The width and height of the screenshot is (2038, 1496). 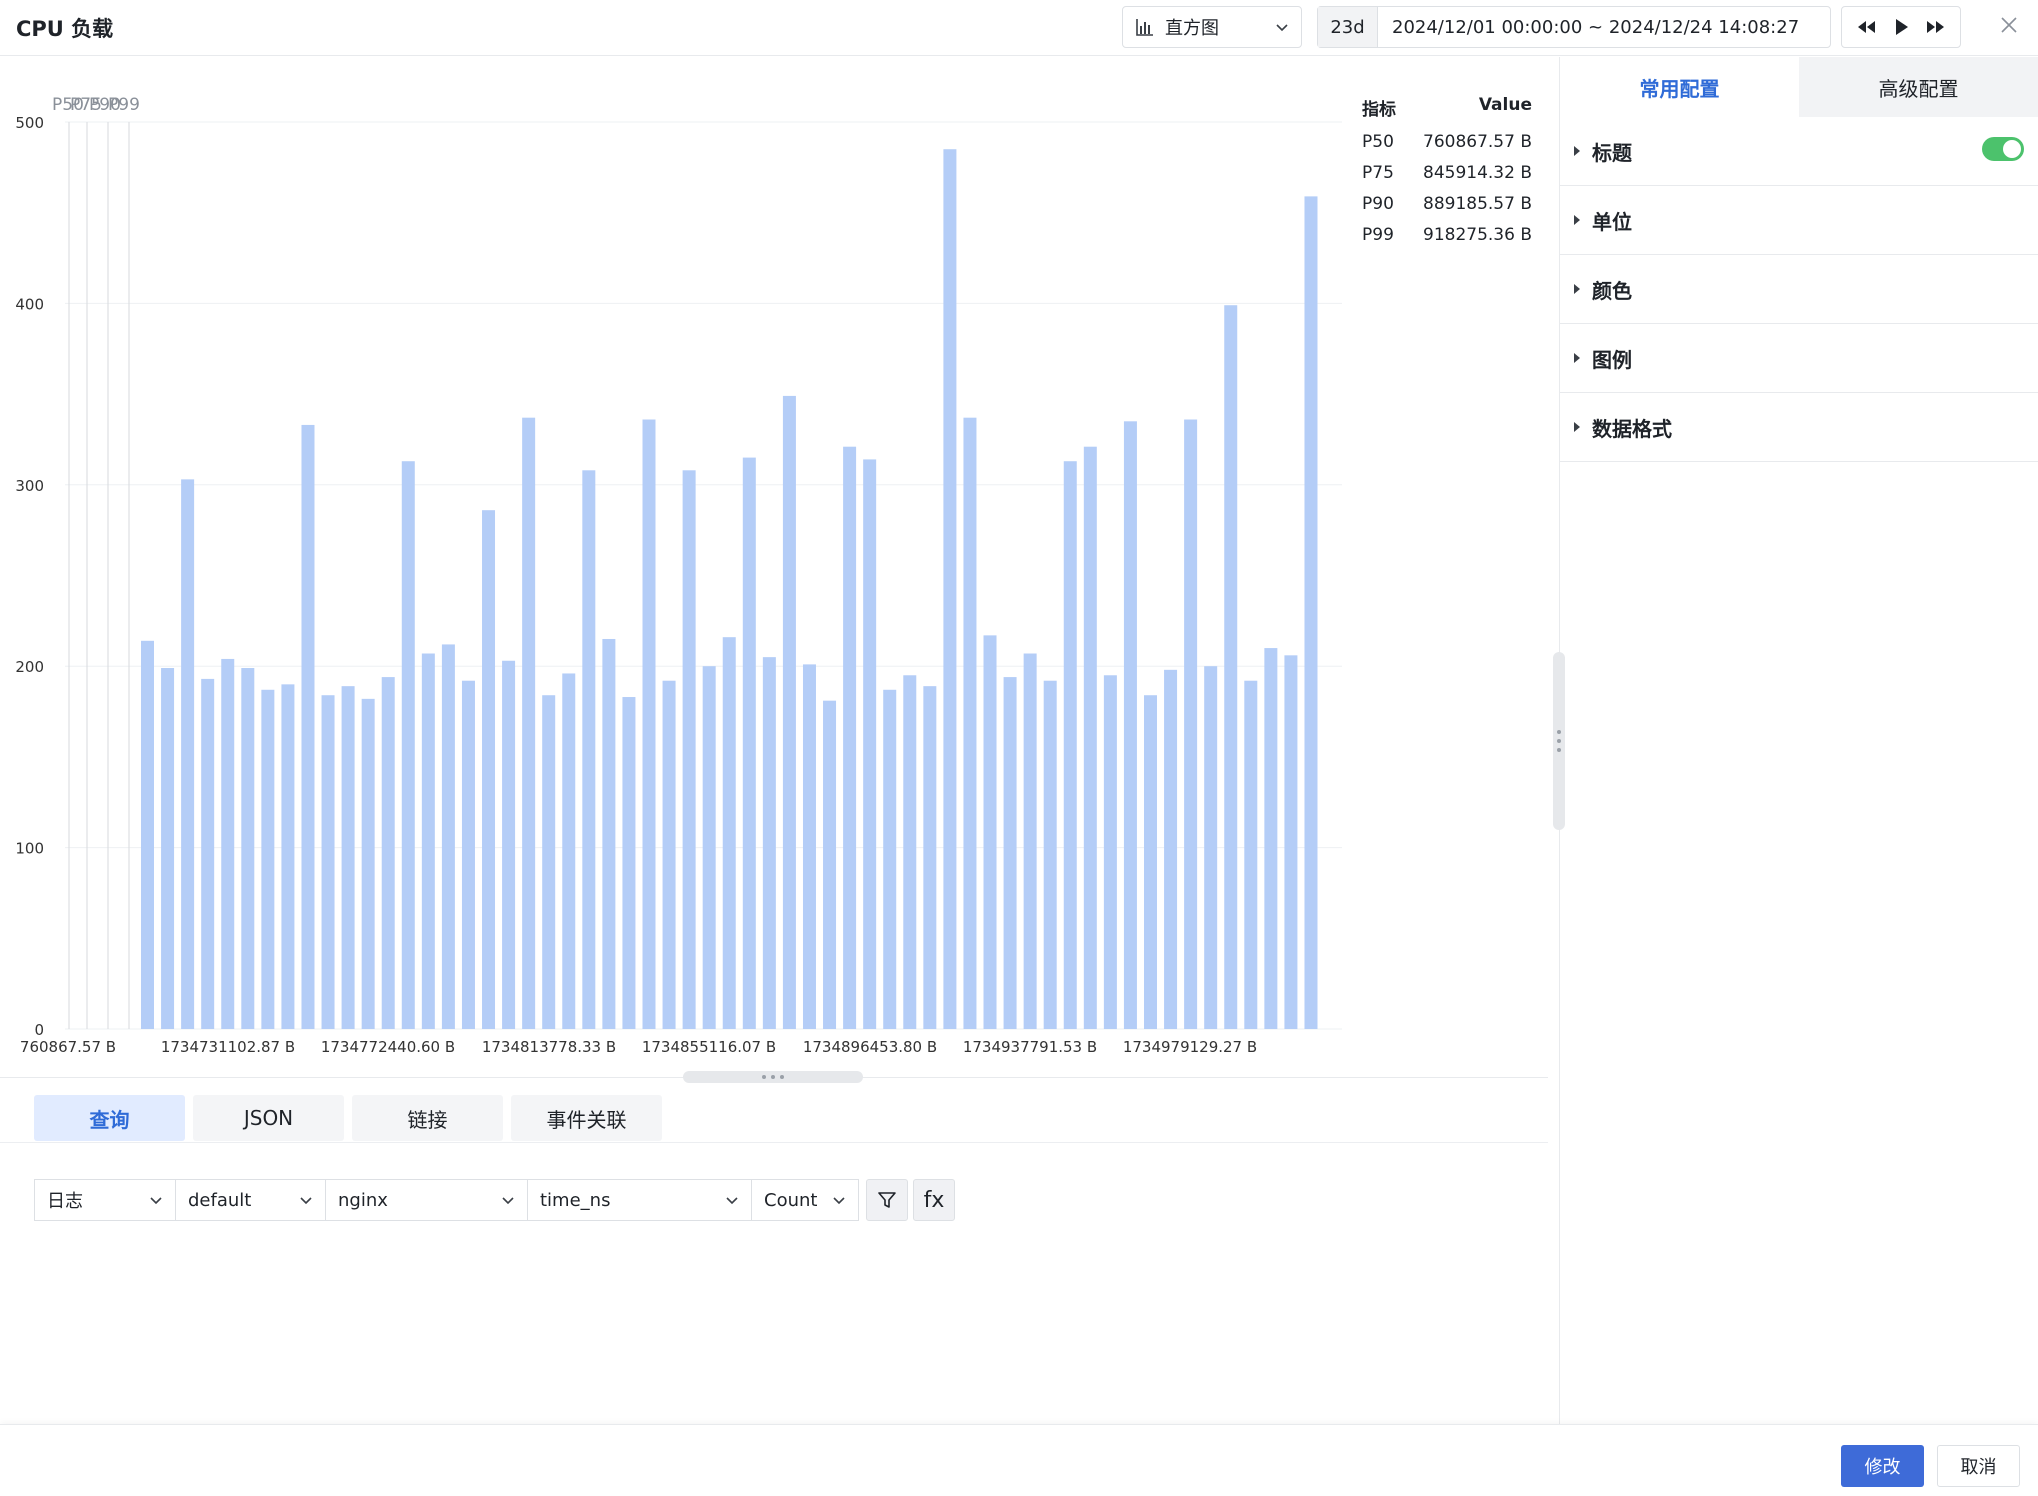 I want to click on tabs-divider, so click(x=774, y=1142).